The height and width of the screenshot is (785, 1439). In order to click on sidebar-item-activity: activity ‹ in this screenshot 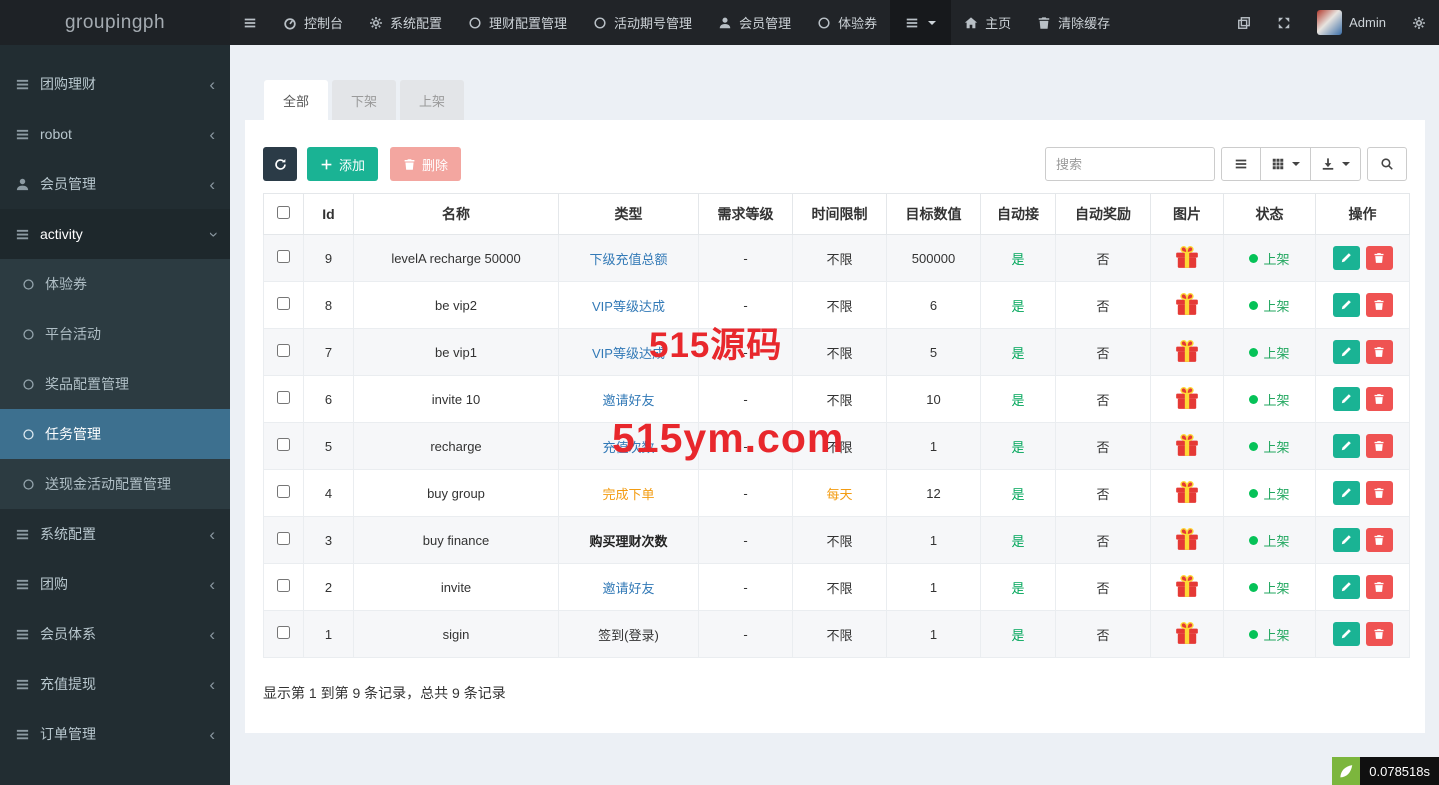, I will do `click(115, 234)`.